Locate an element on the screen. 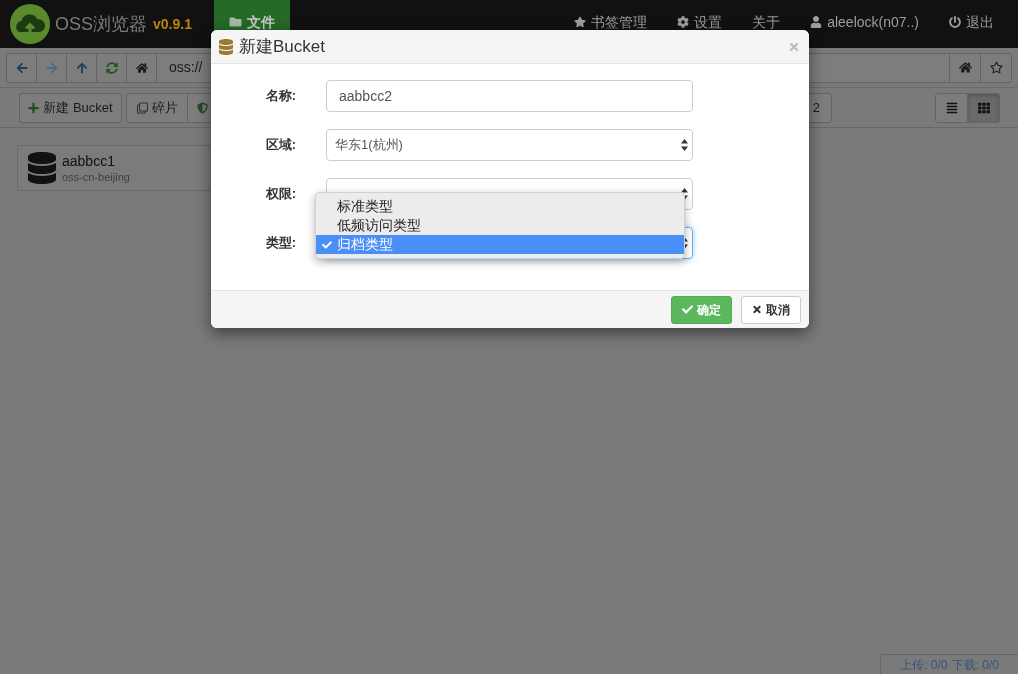 This screenshot has height=674, width=1018. arrow-left-icon is located at coordinates (21, 67).